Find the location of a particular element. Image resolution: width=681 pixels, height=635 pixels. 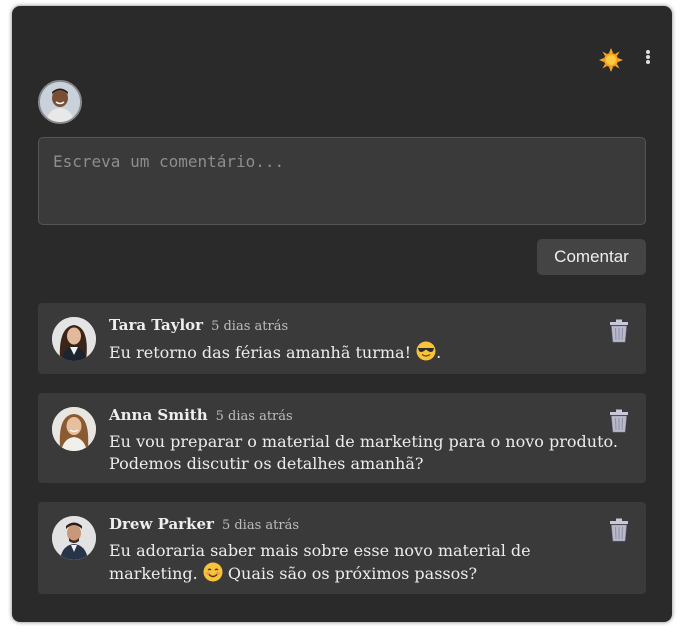

comment-author: Tara Taylor 5 dias atrás is located at coordinates (198, 325).